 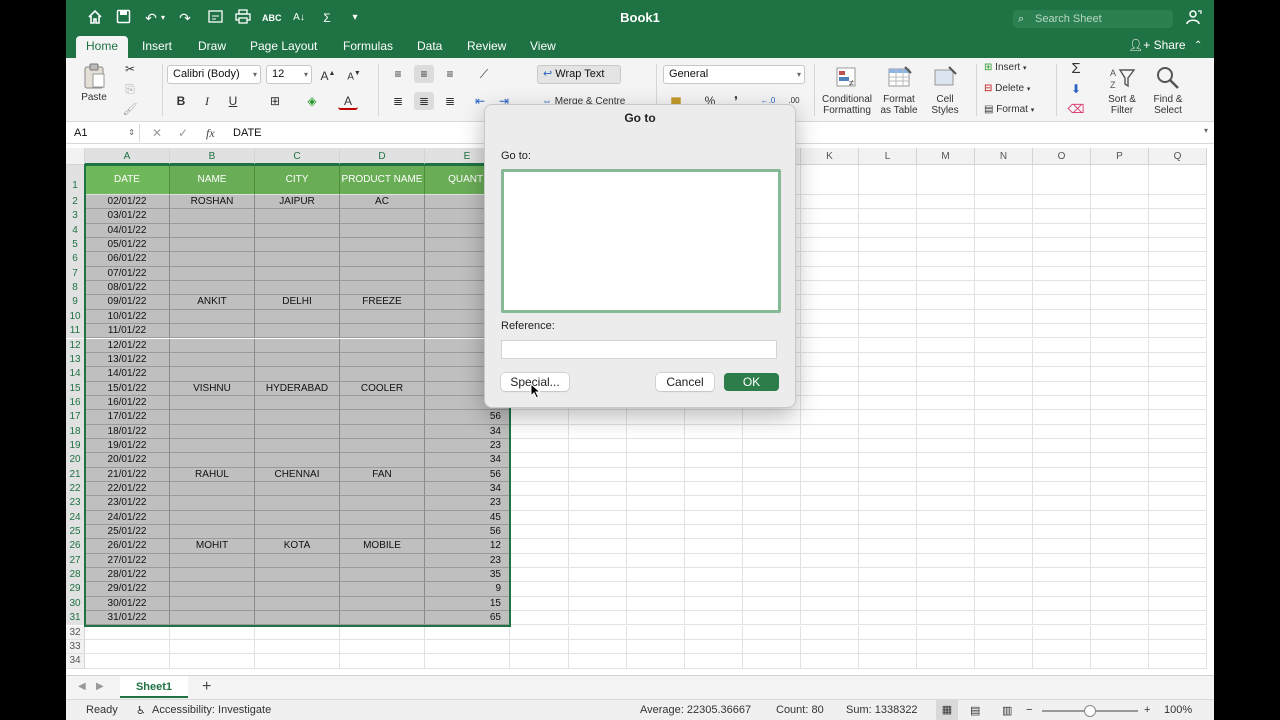 I want to click on column-header: L, so click(x=888, y=156).